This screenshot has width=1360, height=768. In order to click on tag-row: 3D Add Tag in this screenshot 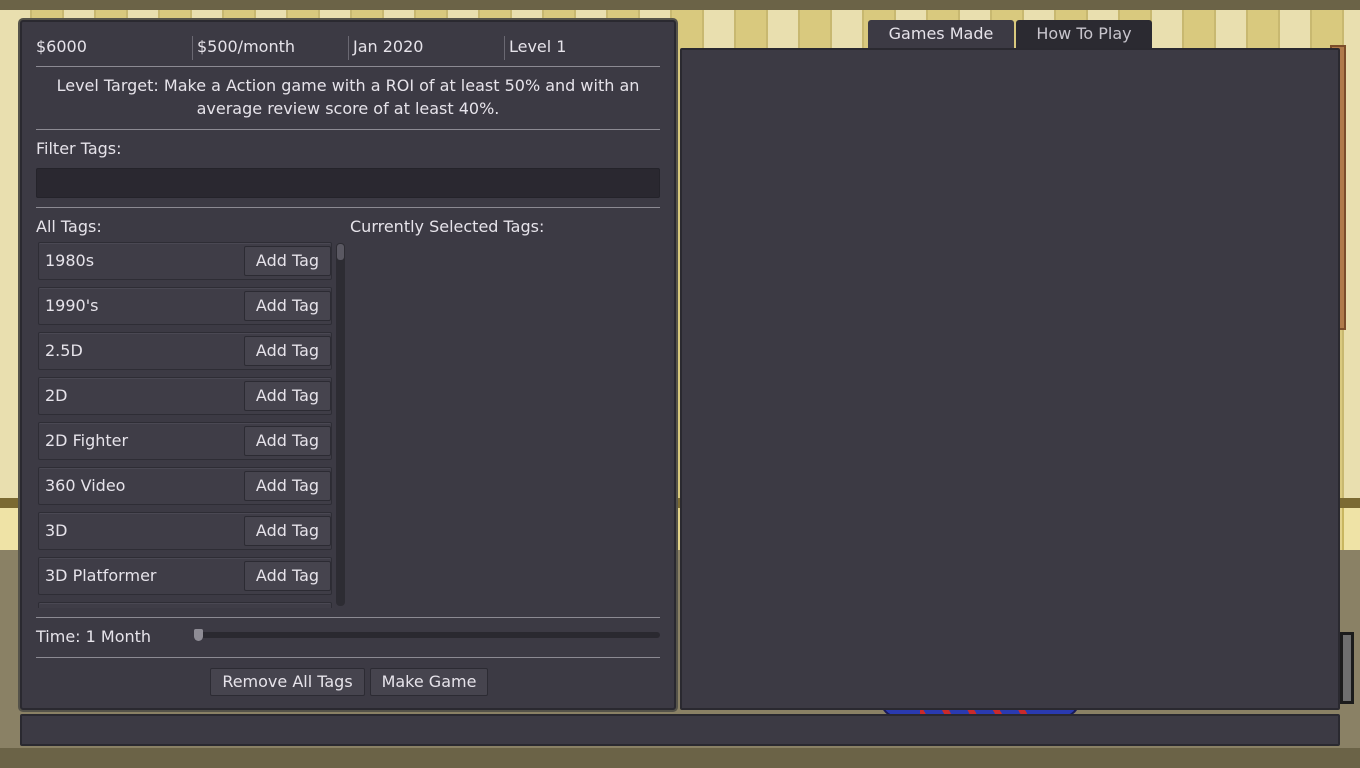, I will do `click(185, 531)`.